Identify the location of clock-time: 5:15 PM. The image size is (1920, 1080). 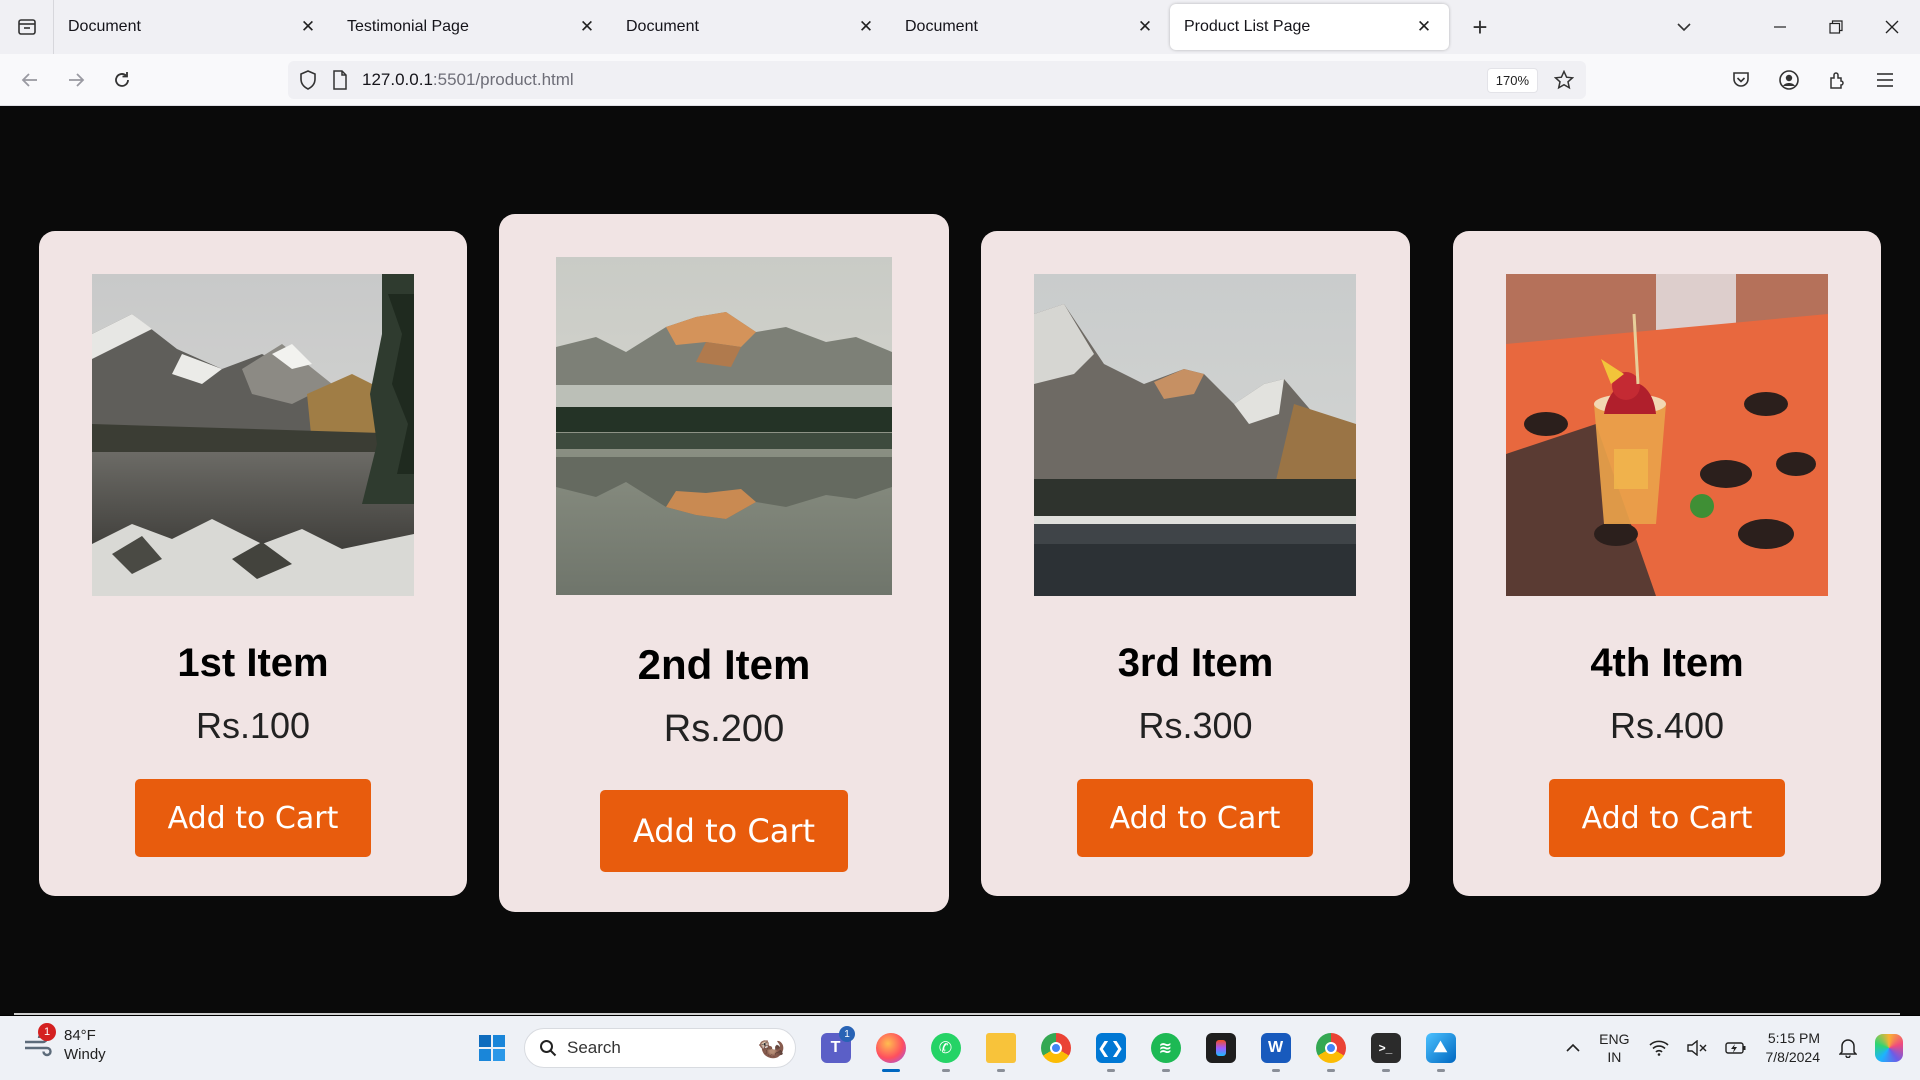
(1793, 1038).